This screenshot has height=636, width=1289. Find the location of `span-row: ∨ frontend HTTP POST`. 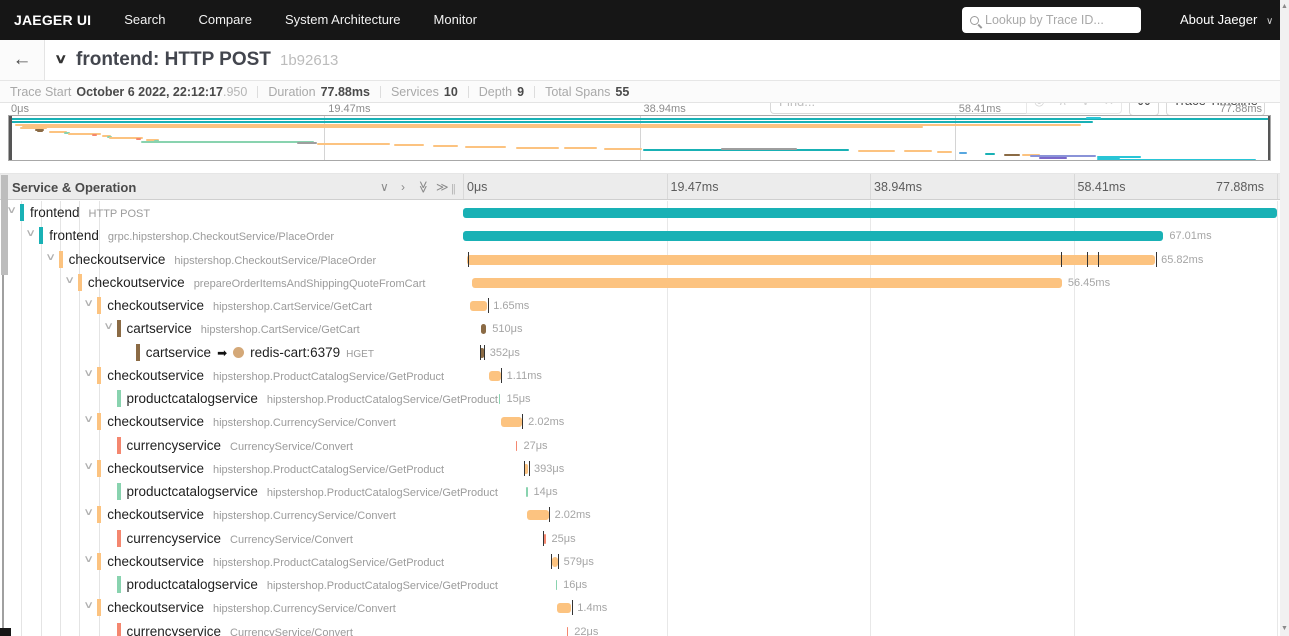

span-row: ∨ frontend HTTP POST is located at coordinates (640, 212).